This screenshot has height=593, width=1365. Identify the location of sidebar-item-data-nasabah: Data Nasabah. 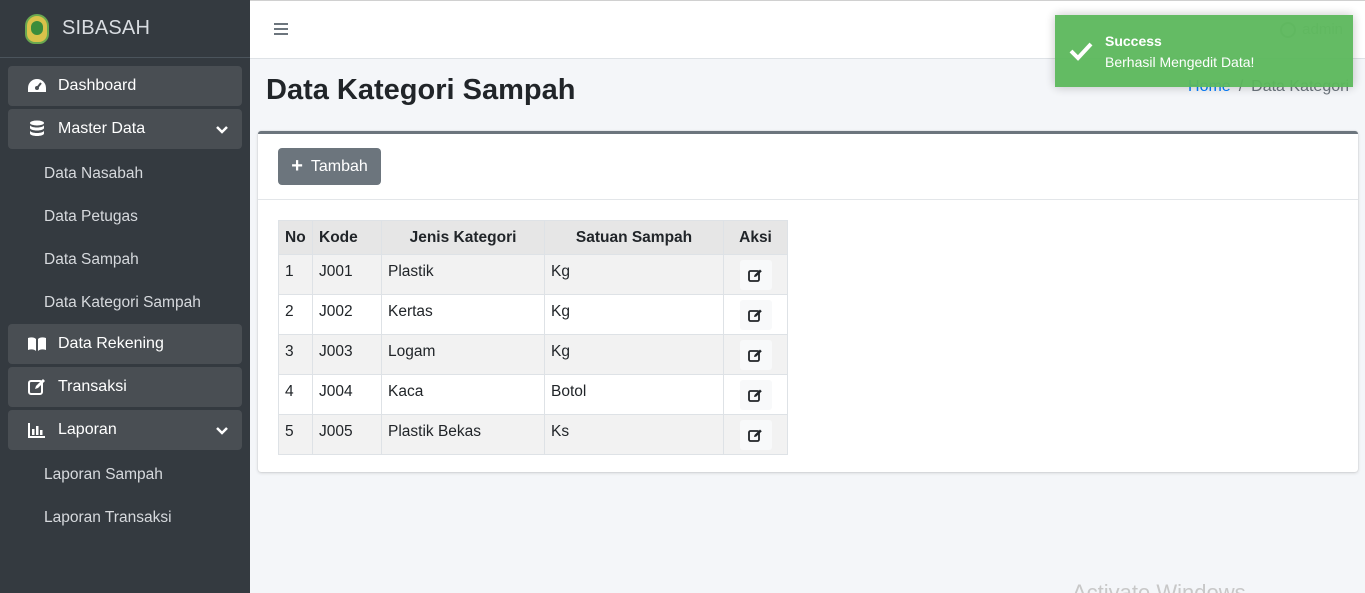
(125, 173).